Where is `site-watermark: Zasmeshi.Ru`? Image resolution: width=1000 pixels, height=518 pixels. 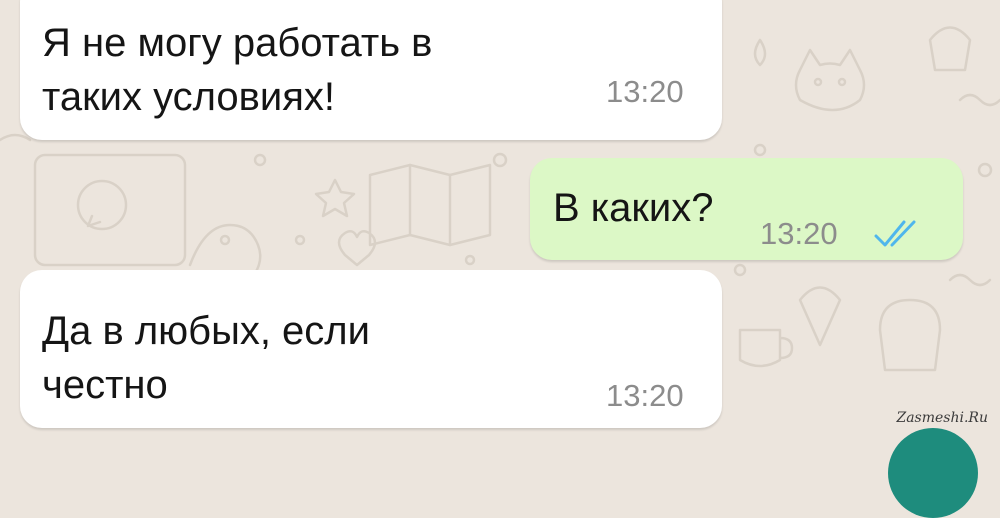 site-watermark: Zasmeshi.Ru is located at coordinates (942, 418).